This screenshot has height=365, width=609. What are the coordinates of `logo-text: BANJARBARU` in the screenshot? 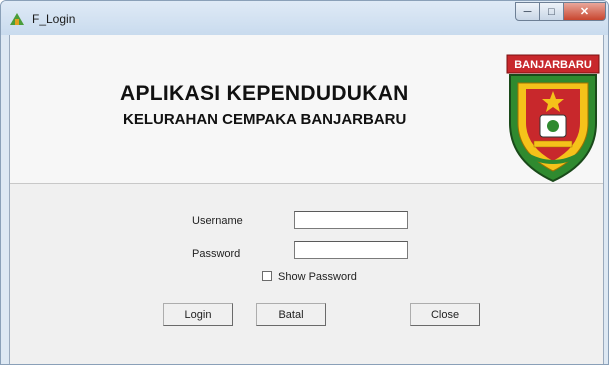 It's located at (553, 65).